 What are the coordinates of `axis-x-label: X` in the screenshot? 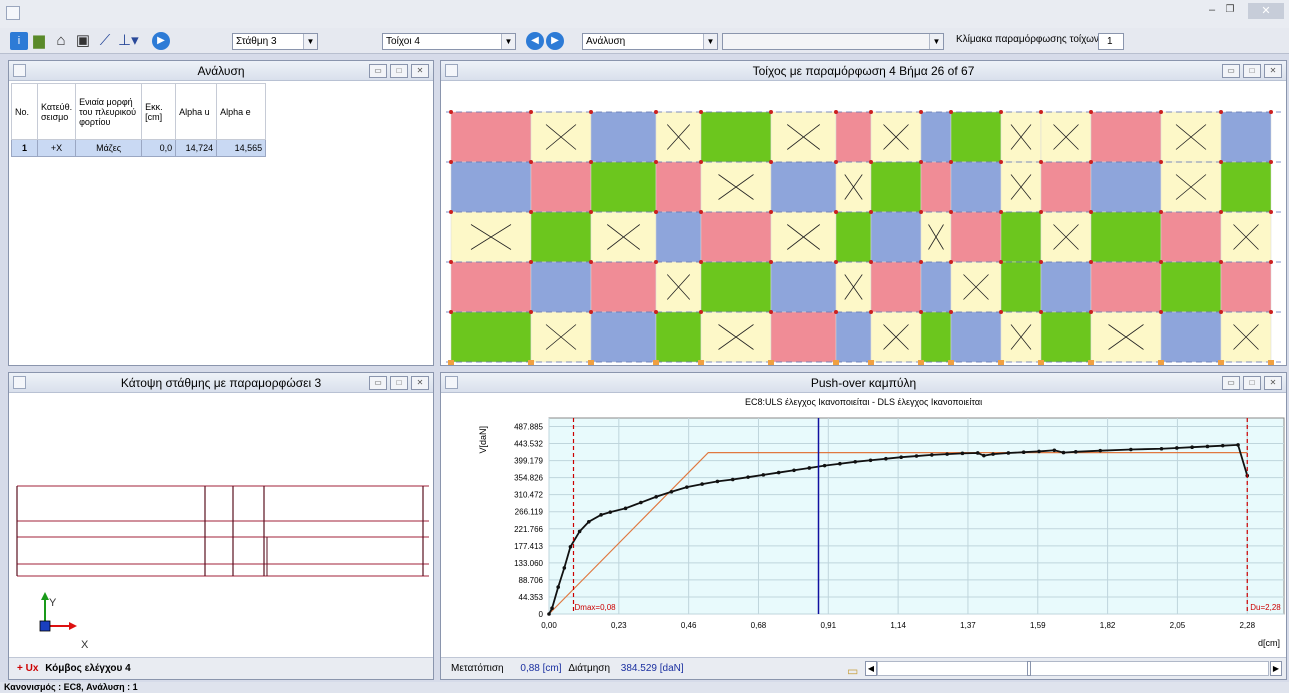 It's located at (85, 645).